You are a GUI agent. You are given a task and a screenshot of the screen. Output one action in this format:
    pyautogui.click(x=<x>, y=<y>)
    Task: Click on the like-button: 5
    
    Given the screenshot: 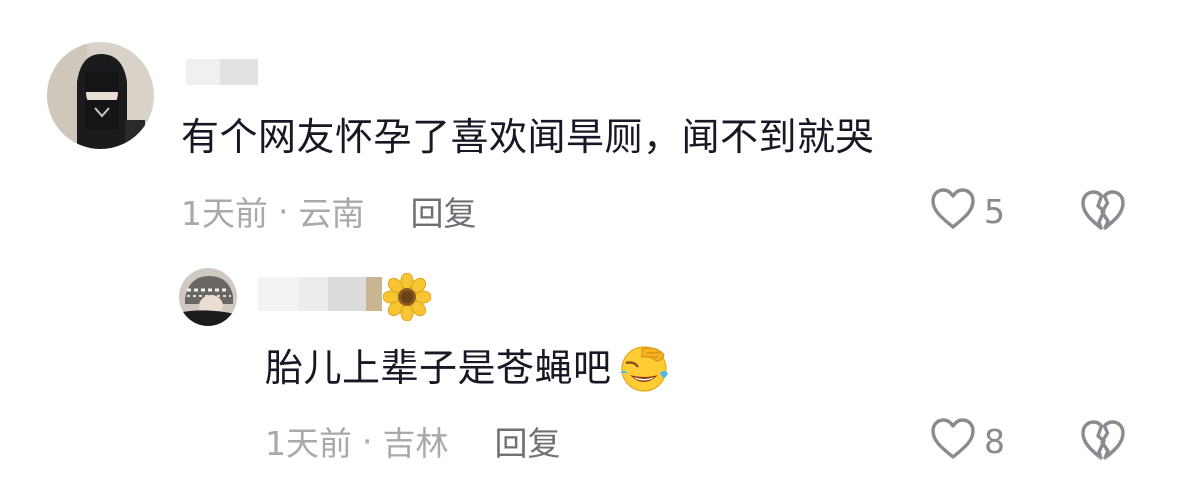 What is the action you would take?
    pyautogui.click(x=967, y=211)
    